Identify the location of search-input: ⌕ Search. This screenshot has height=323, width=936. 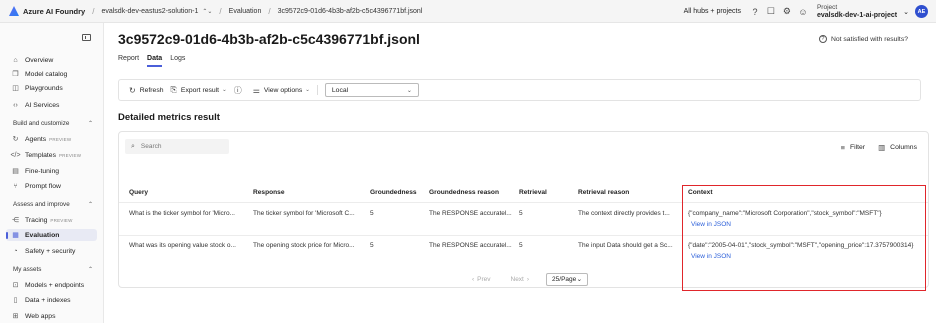
(177, 146).